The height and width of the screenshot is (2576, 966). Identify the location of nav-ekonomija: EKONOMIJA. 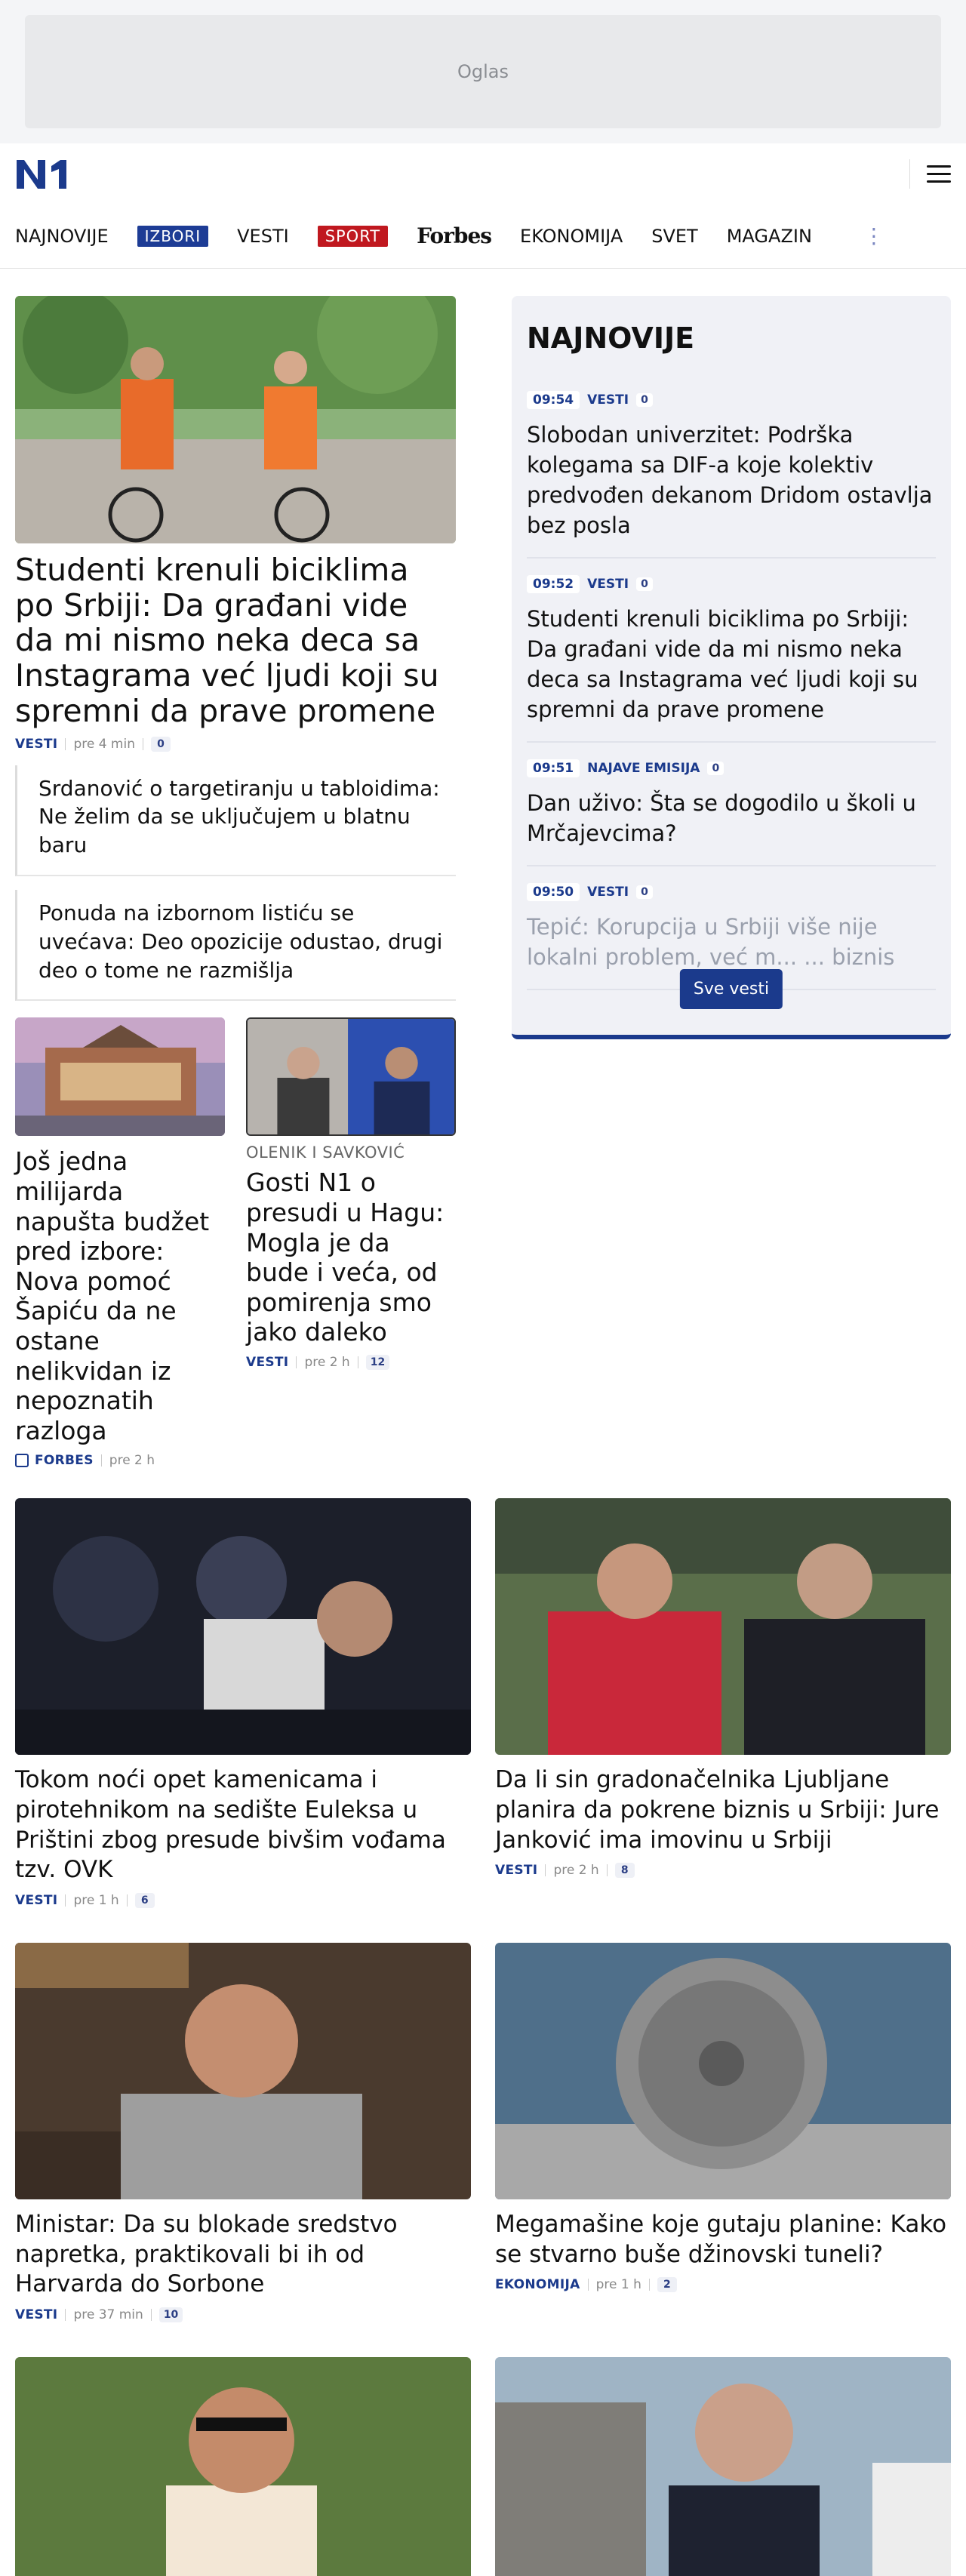
(571, 236).